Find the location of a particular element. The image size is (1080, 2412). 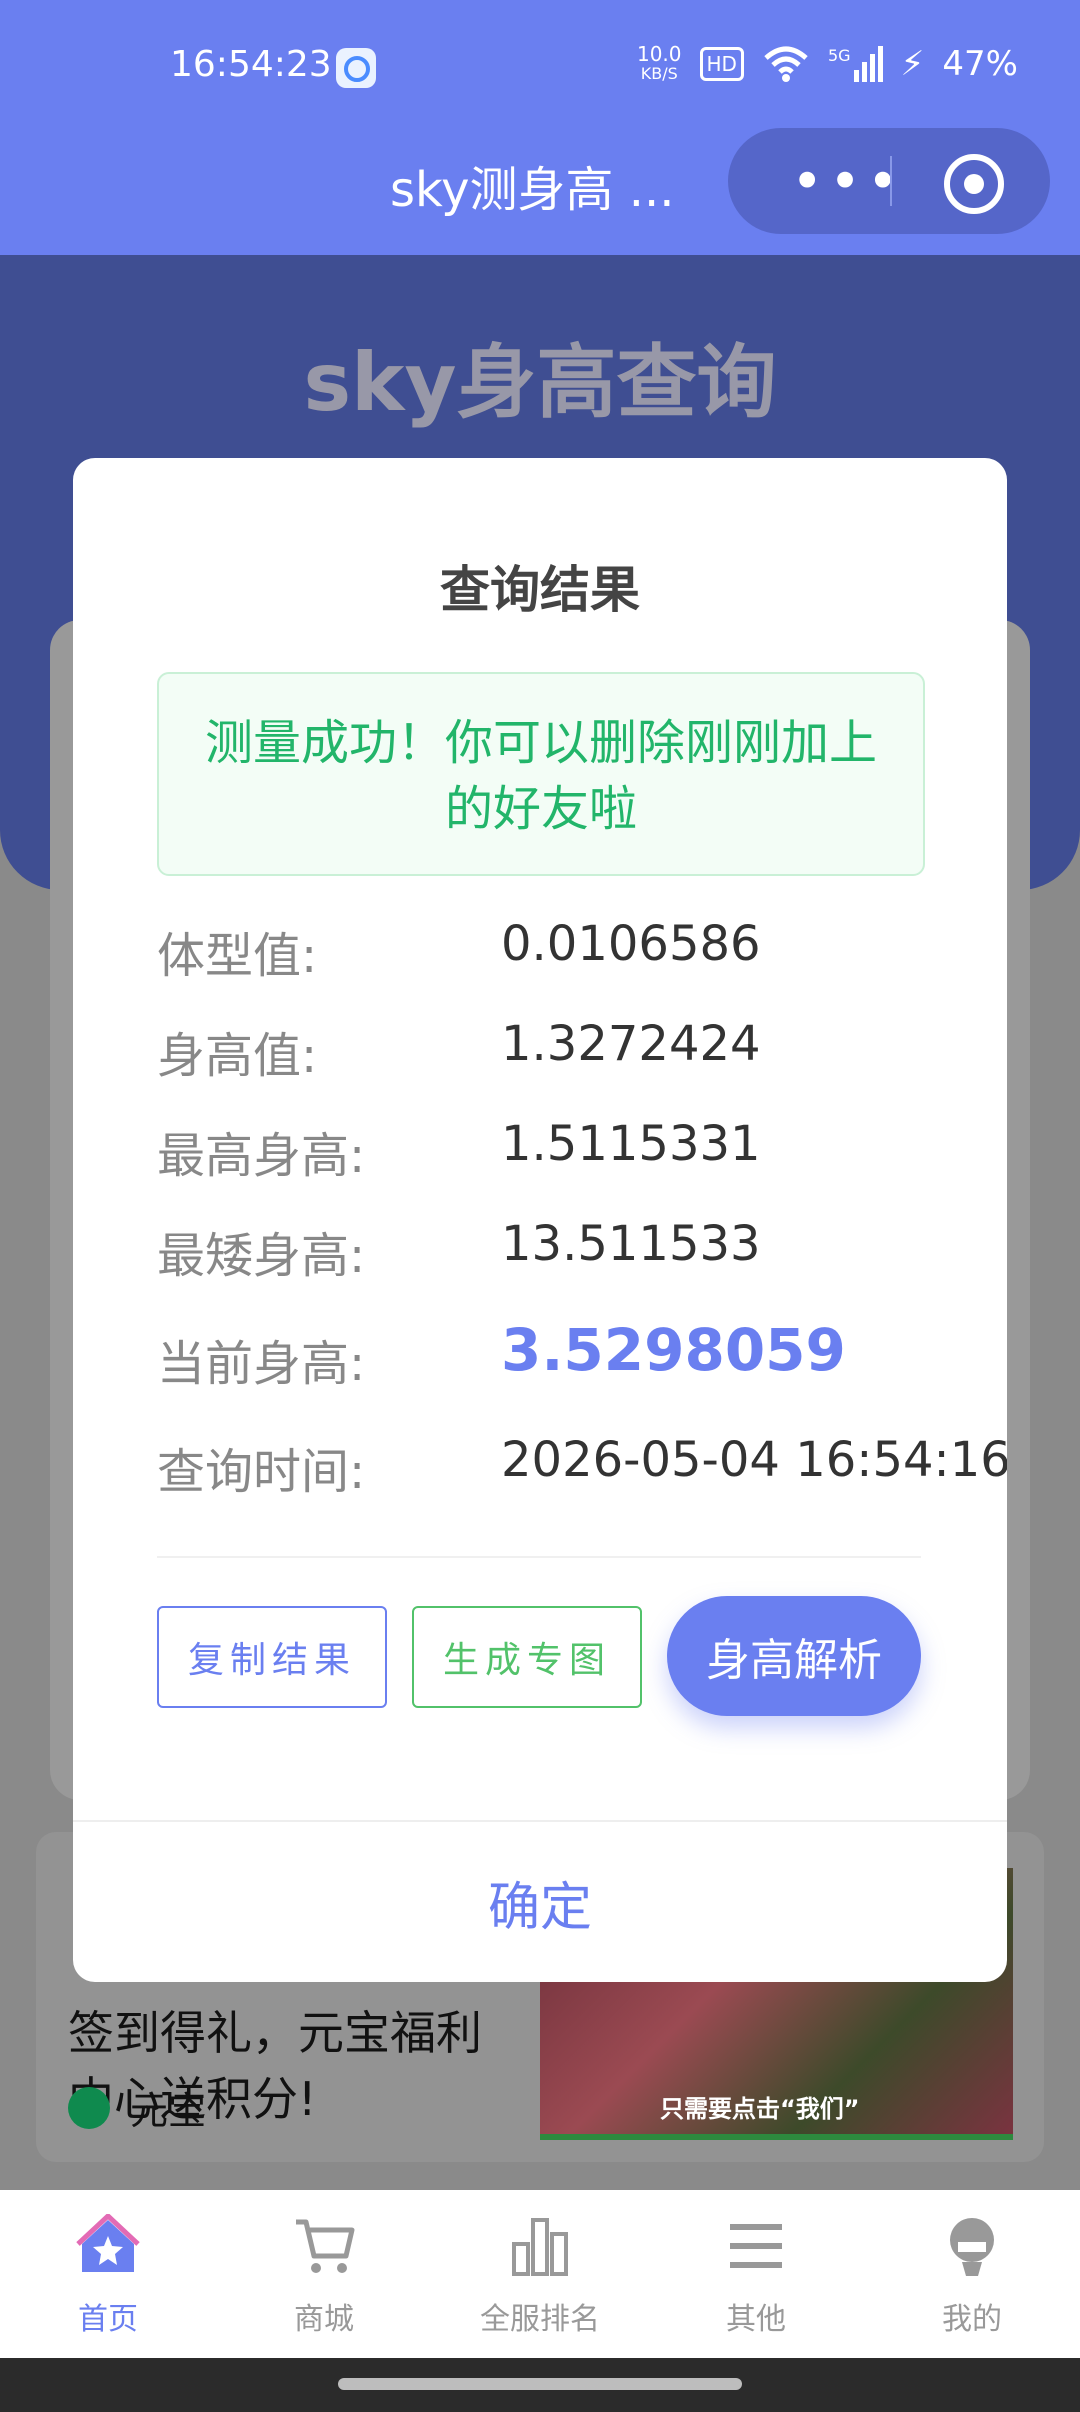

ad-image-caption: 只需要点击“我们” is located at coordinates (760, 2109).